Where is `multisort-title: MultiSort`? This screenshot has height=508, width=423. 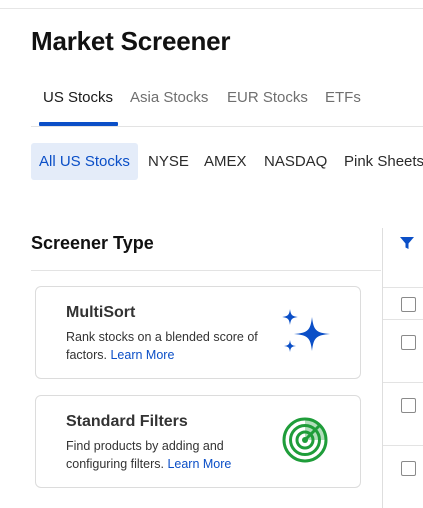 multisort-title: MultiSort is located at coordinates (101, 312).